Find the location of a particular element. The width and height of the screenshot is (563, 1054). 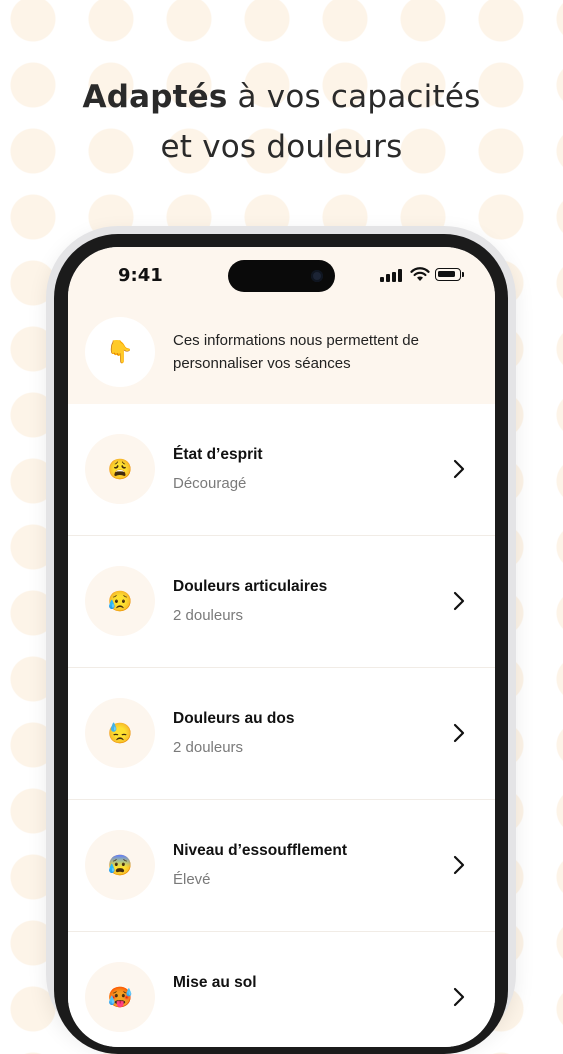

item-title: Douleurs articulaires is located at coordinates (250, 586).